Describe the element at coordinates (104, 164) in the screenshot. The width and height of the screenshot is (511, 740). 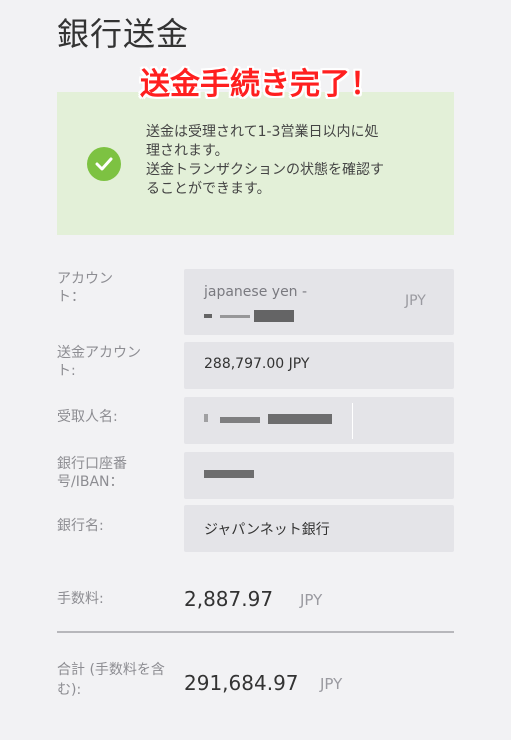
I see `check-circle-icon` at that location.